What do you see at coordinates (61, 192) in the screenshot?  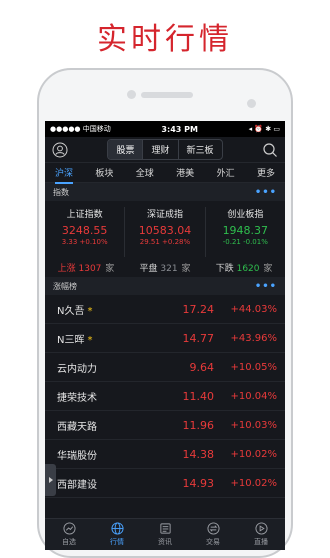 I see `index-section-title: 指数` at bounding box center [61, 192].